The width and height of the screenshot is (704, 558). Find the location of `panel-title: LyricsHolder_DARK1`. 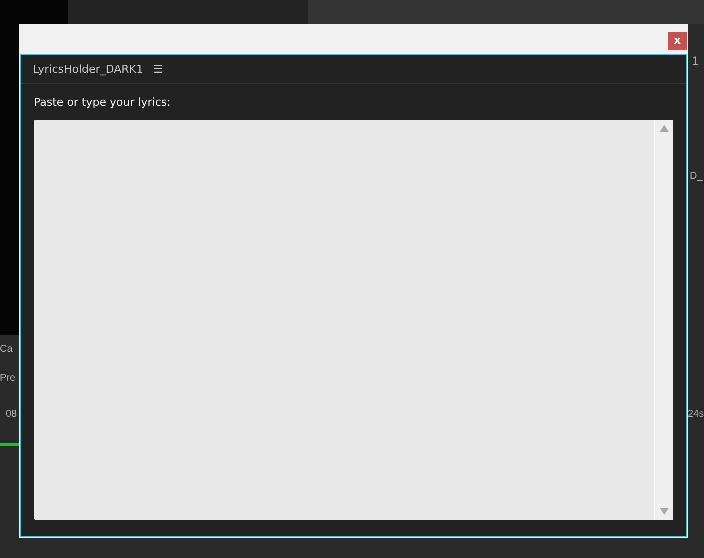

panel-title: LyricsHolder_DARK1 is located at coordinates (88, 69).